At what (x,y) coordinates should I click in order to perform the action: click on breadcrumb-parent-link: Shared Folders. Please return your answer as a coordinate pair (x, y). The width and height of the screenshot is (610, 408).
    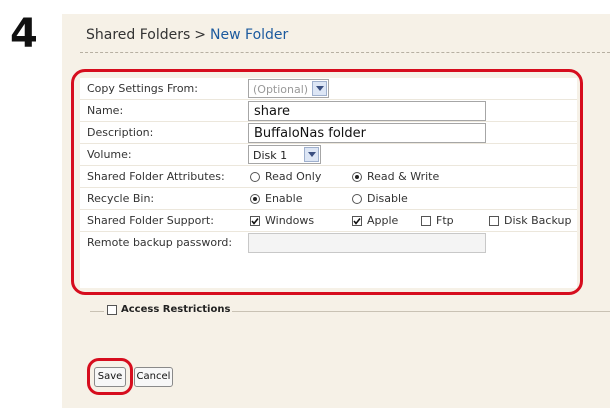
    Looking at the image, I should click on (138, 35).